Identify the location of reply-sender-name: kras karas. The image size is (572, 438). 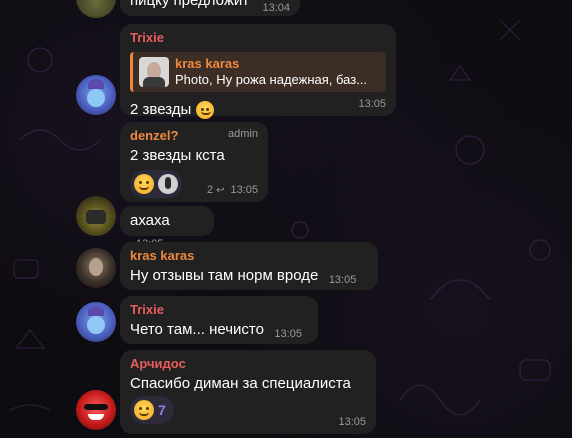
(207, 63).